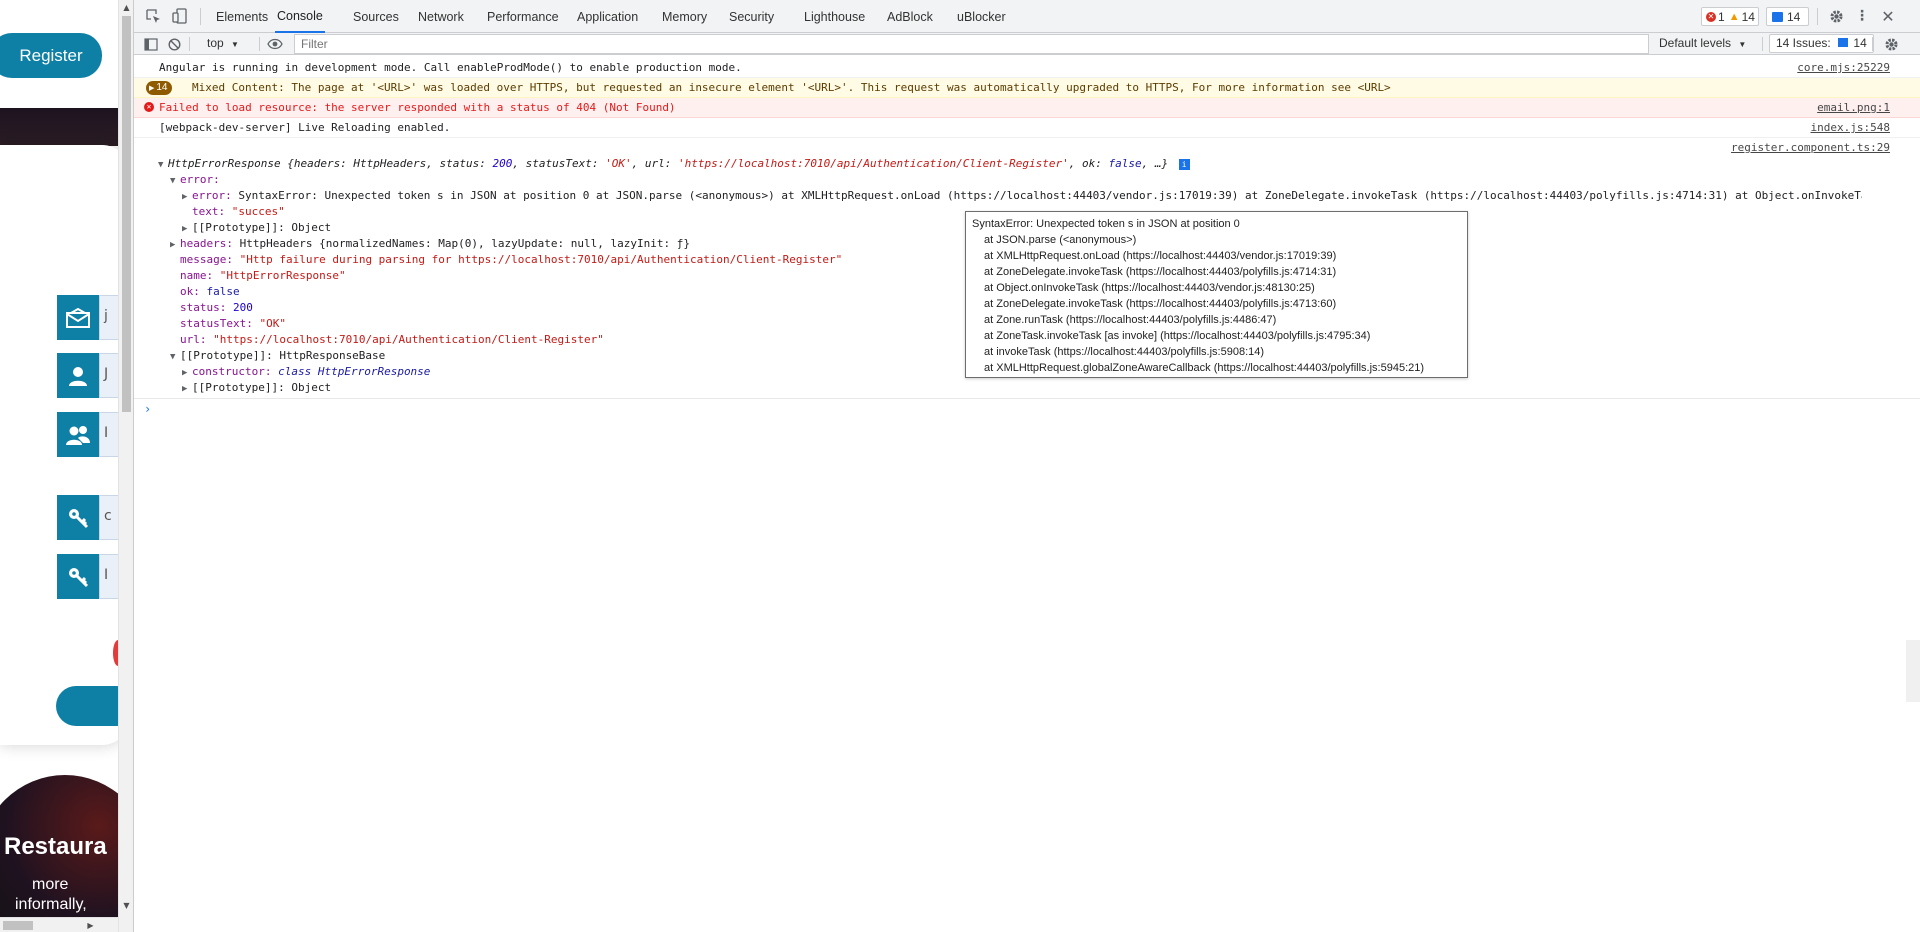 This screenshot has height=932, width=1920. Describe the element at coordinates (1803, 43) in the screenshot. I see `issues-label: 14 Issues:` at that location.